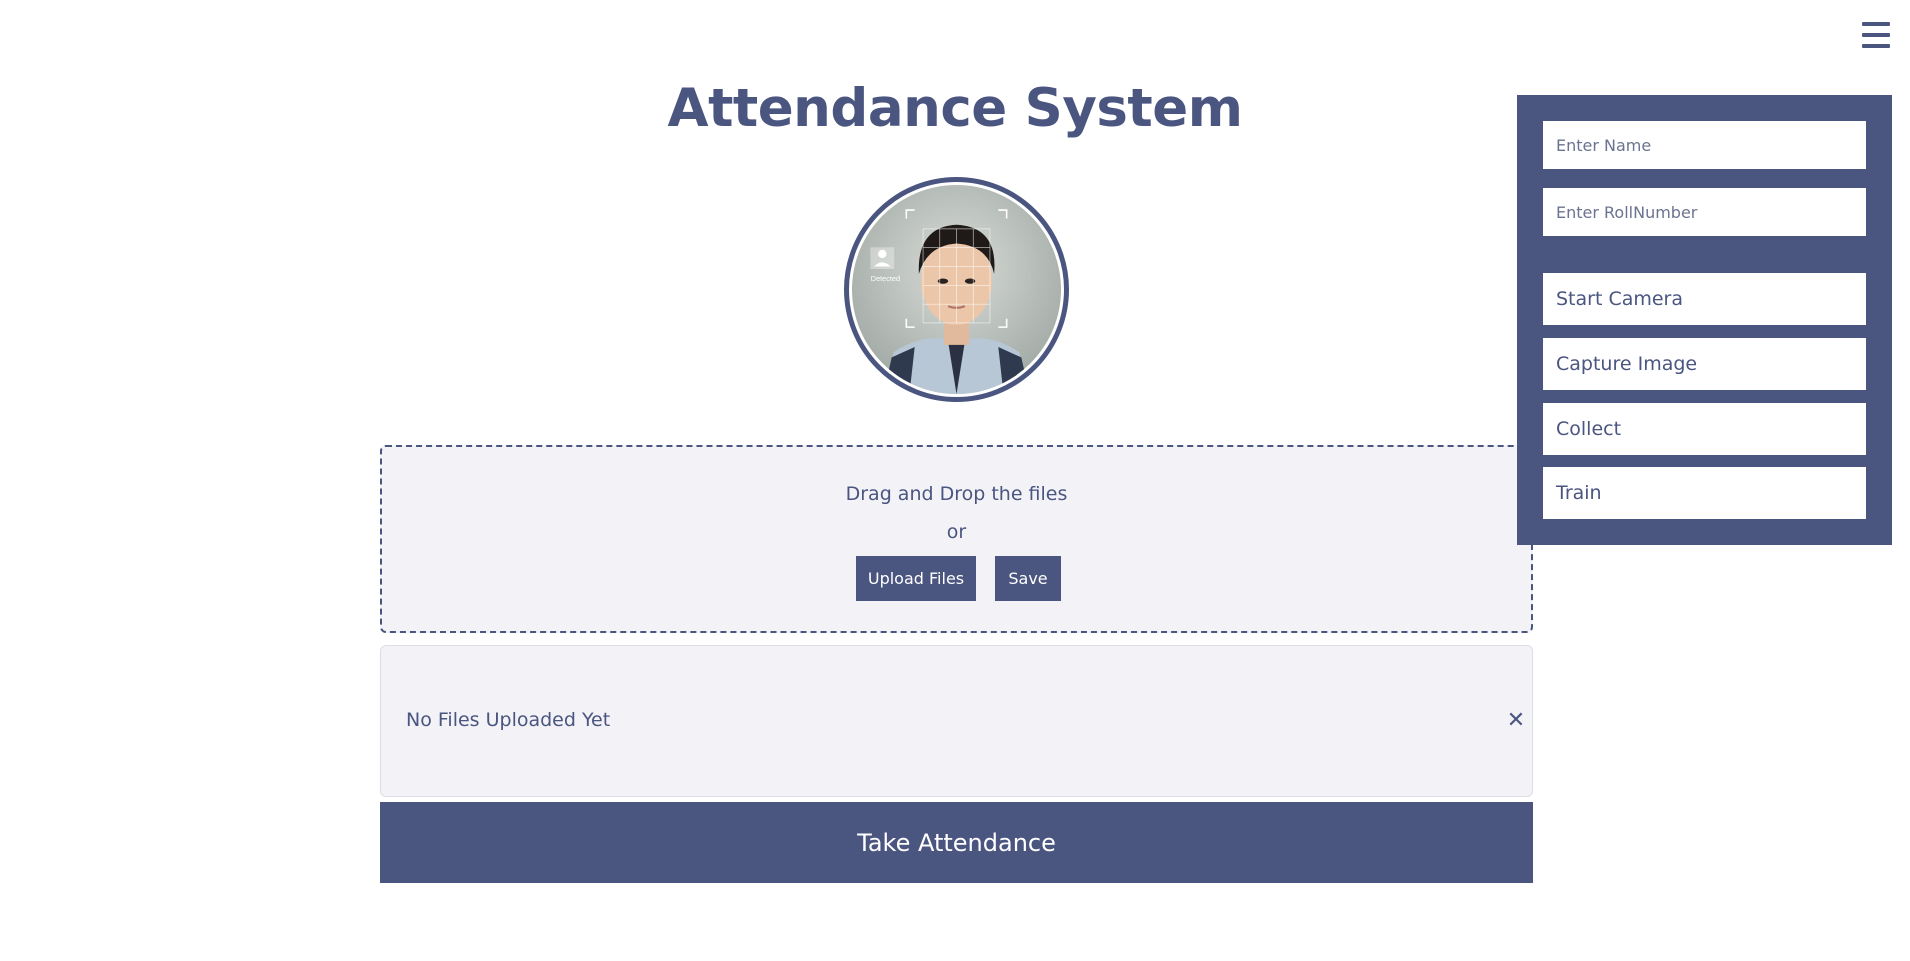 This screenshot has width=1910, height=961. What do you see at coordinates (1516, 721) in the screenshot?
I see `close-icon: ✕` at bounding box center [1516, 721].